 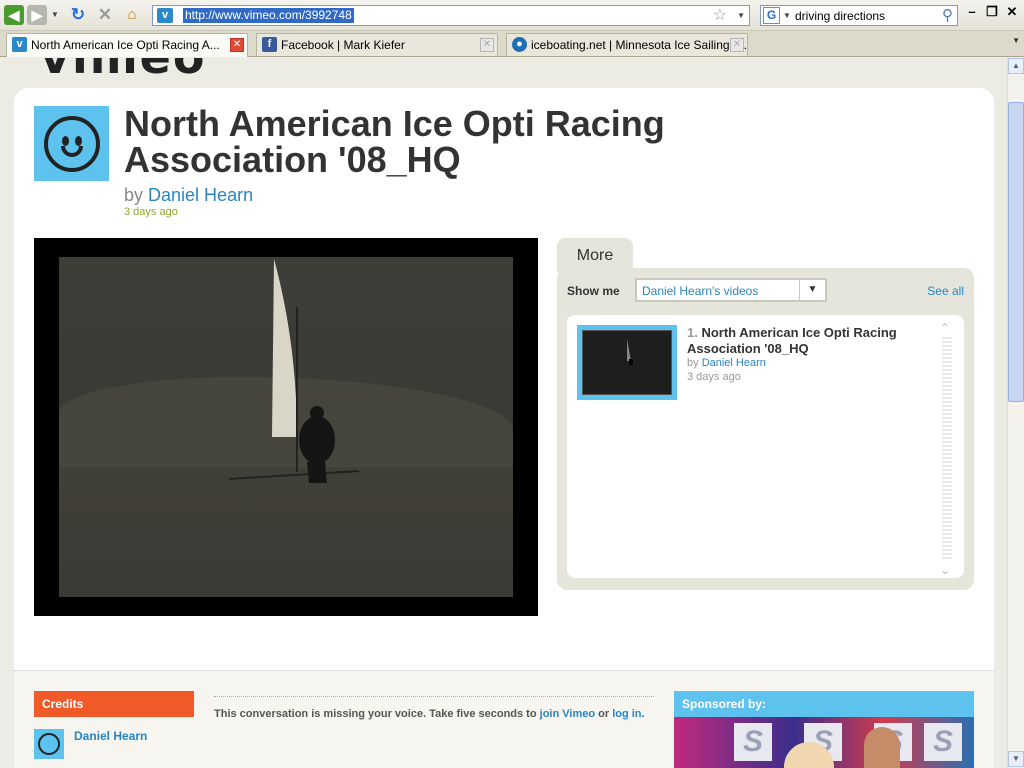 What do you see at coordinates (630, 352) in the screenshot?
I see `iceboat-thumbnail-icon` at bounding box center [630, 352].